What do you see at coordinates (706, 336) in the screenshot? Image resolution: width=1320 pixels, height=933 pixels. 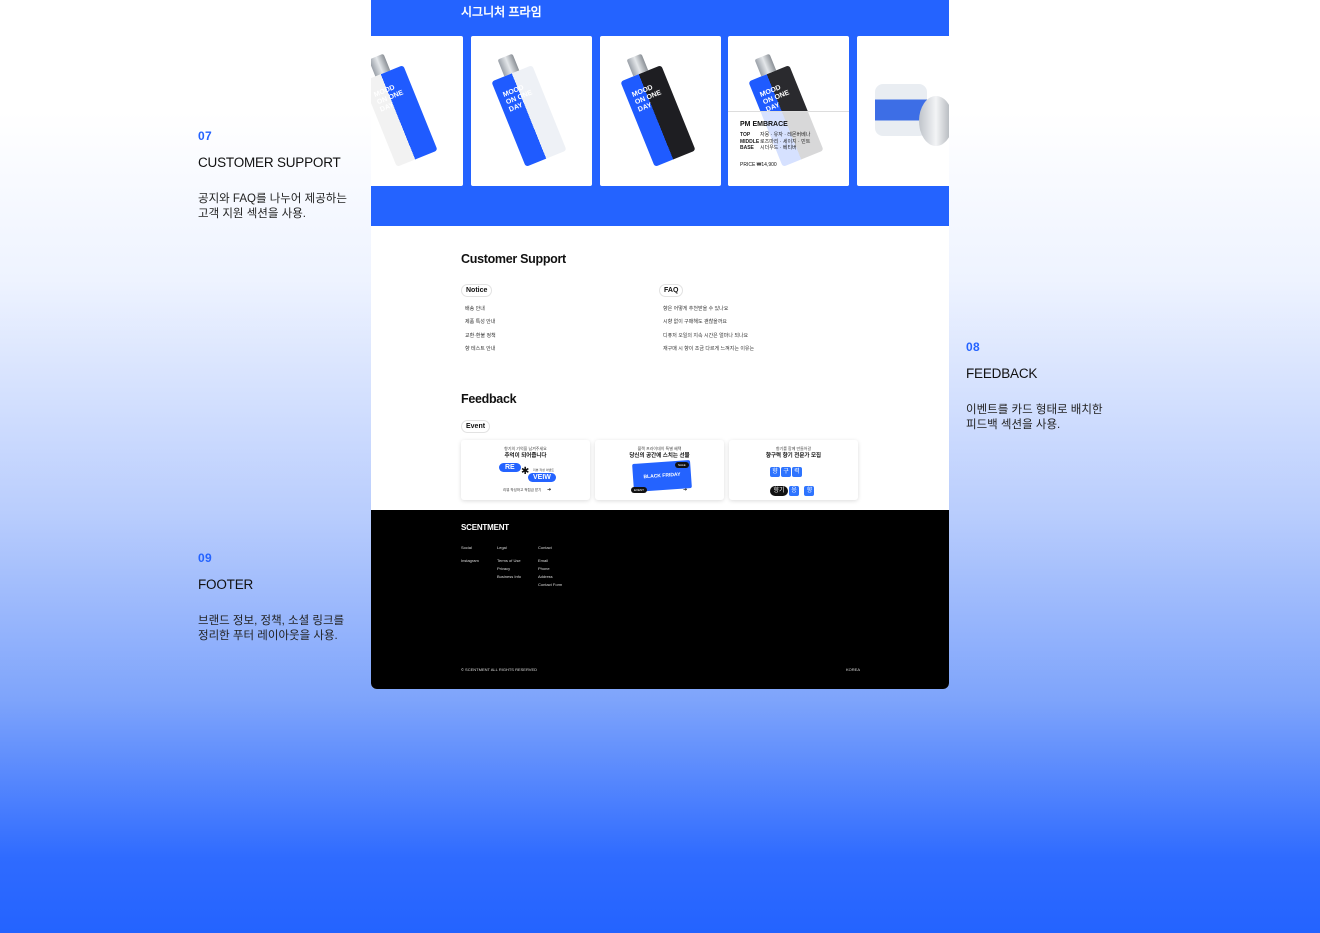 I see `faq-item: 디퓨저 오일의 지속 시간은 얼마나 되나요` at bounding box center [706, 336].